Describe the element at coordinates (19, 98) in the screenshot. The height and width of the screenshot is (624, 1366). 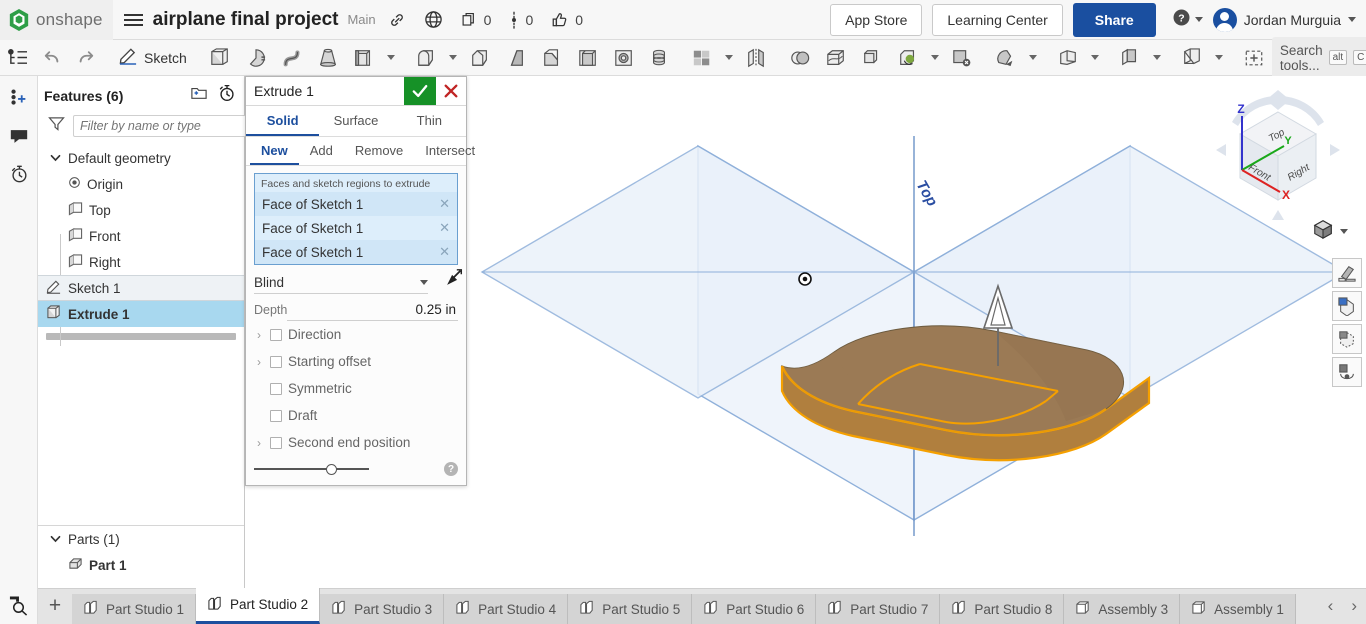
I see `add-collaborator-icon` at that location.